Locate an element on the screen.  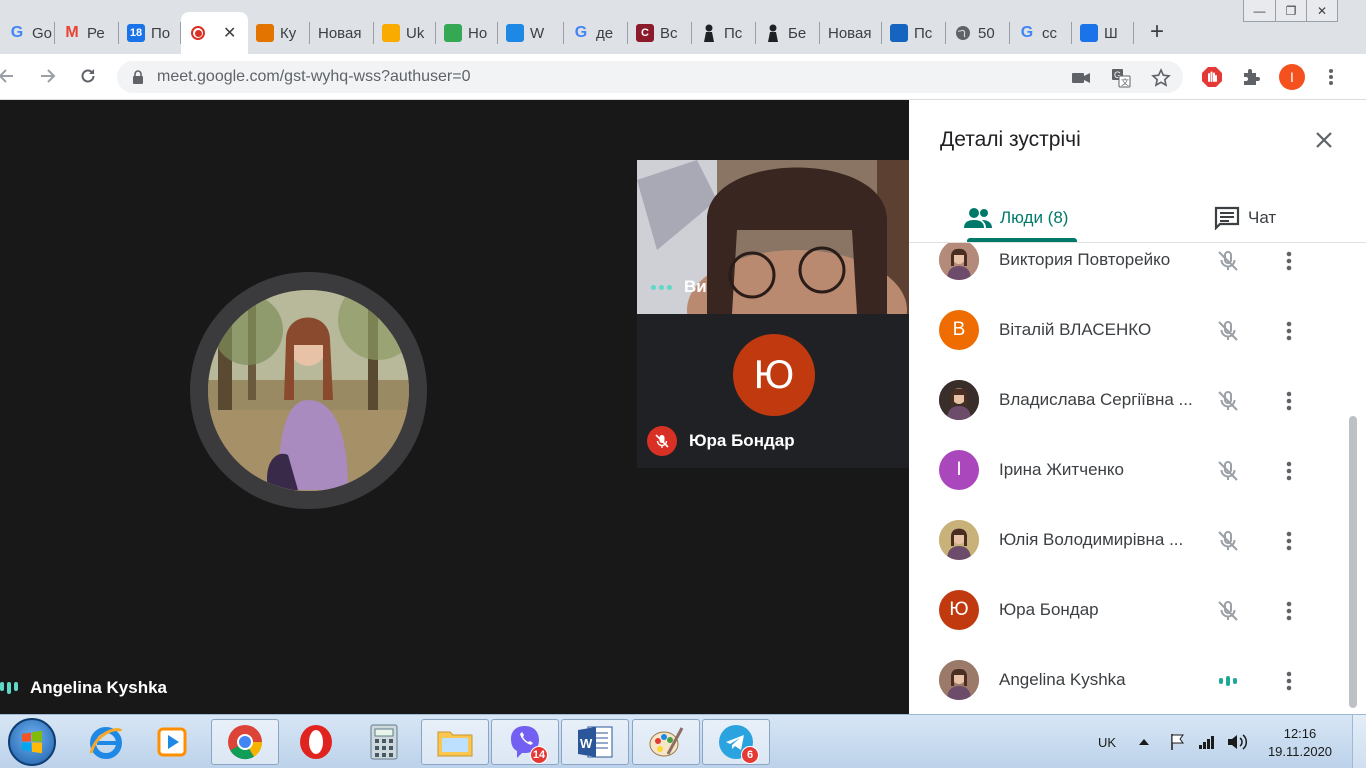
panel-scrollbar is located at coordinates (1353, 562).